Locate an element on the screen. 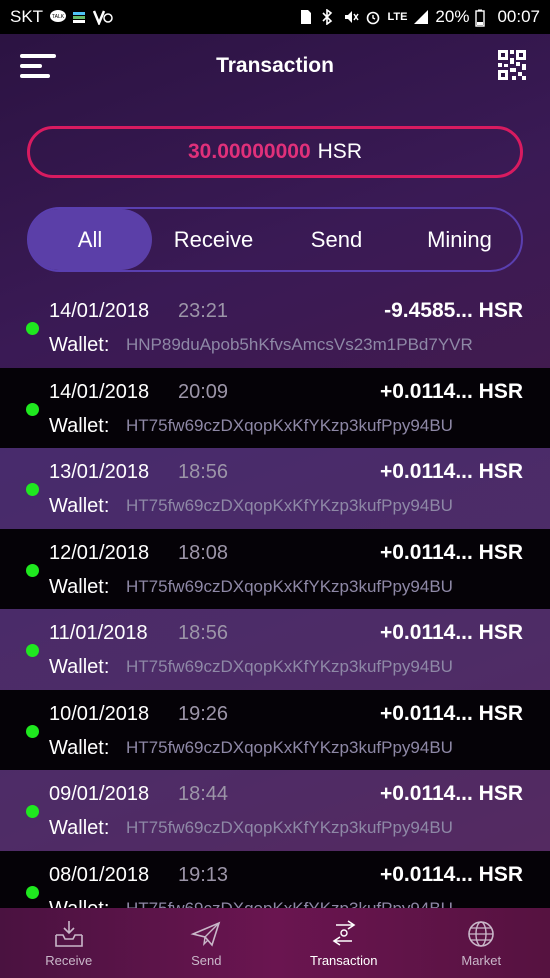  transaction-time: 18:44 is located at coordinates (203, 794).